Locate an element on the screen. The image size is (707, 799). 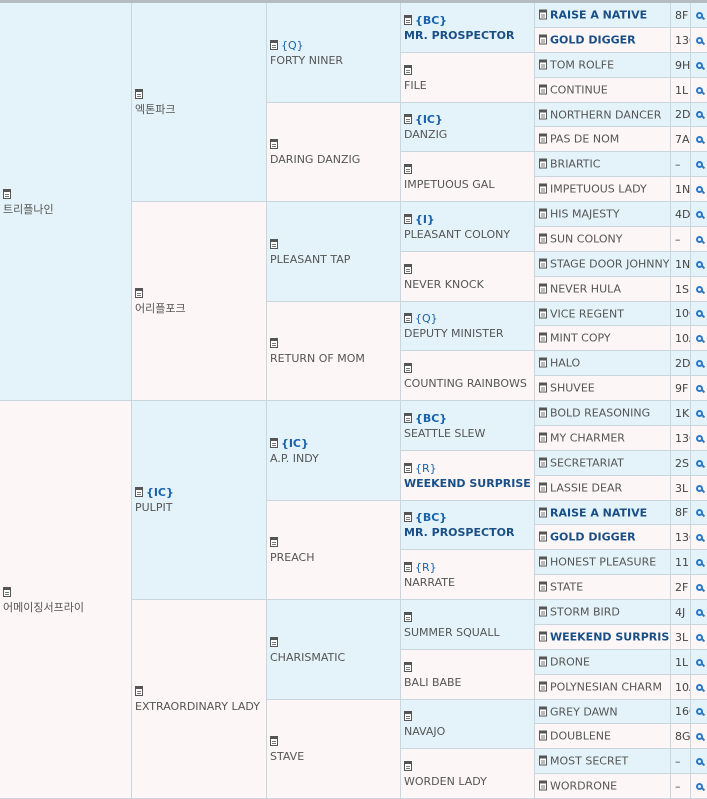
pedigree-cell-g3: {IC} A.P. INDY is located at coordinates (334, 451).